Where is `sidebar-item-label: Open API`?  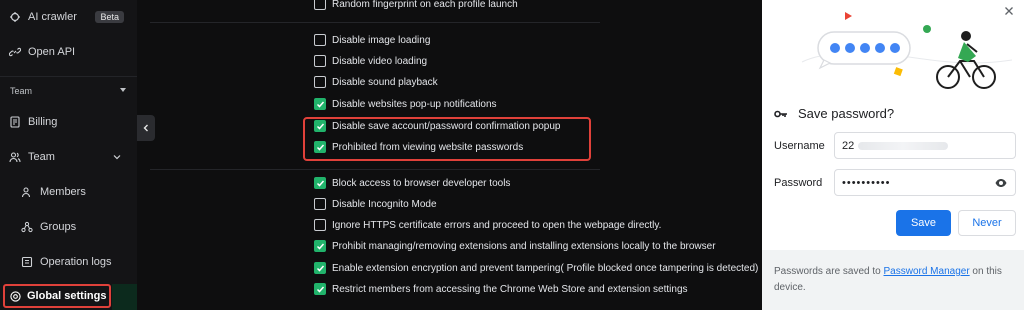
sidebar-item-label: Open API is located at coordinates (52, 52).